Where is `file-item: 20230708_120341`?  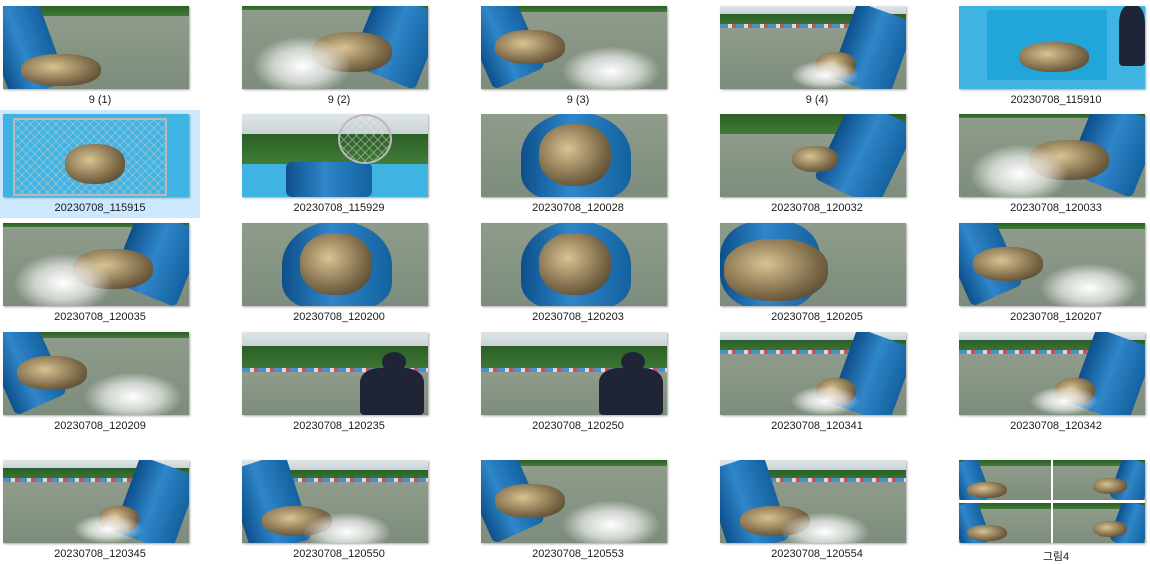
file-item: 20230708_120341 is located at coordinates (817, 382).